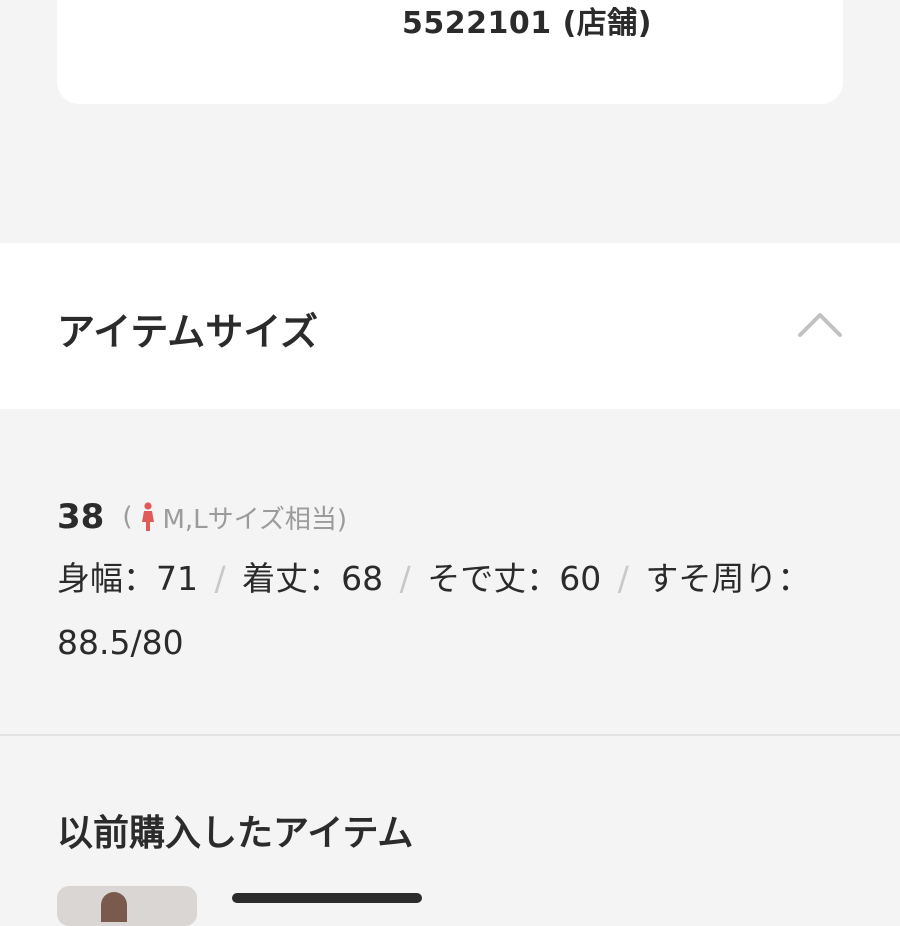 This screenshot has width=900, height=926. I want to click on chevron-up-icon, so click(820, 325).